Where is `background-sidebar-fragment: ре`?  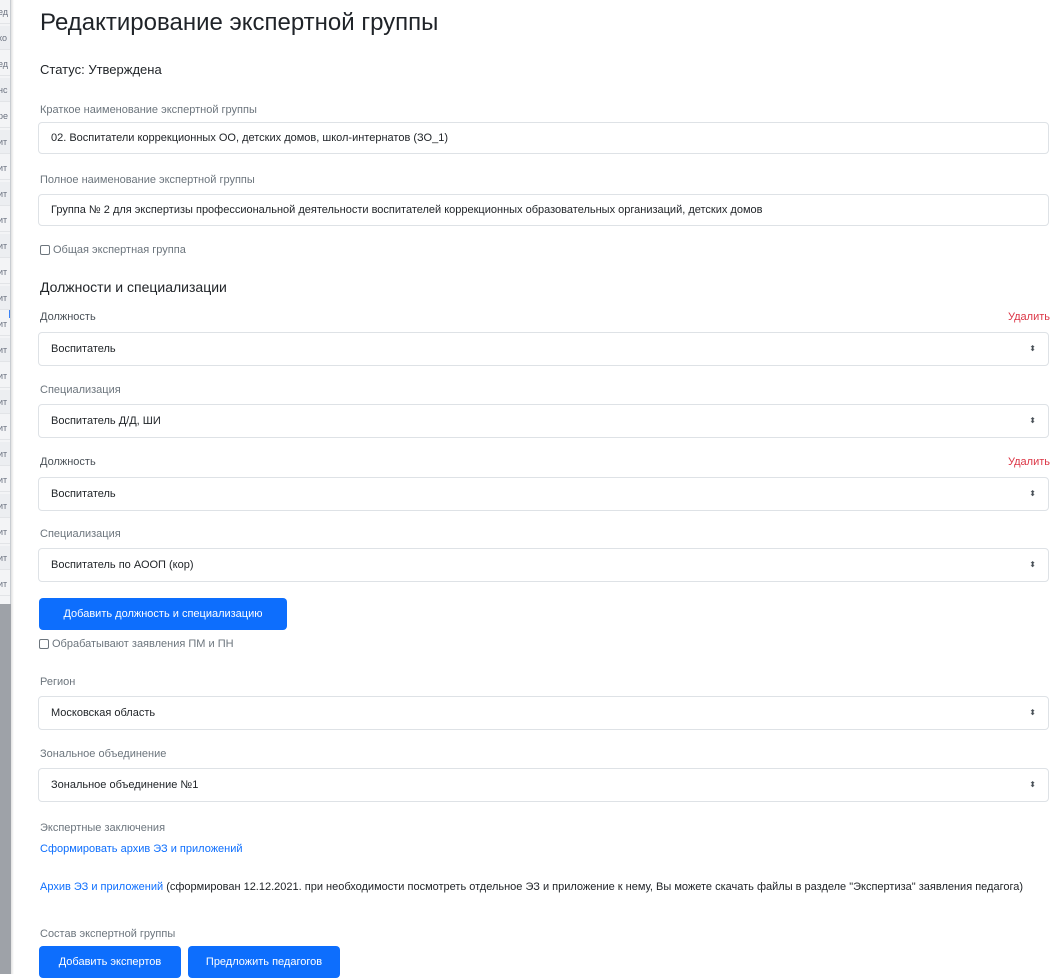 background-sidebar-fragment: ре is located at coordinates (5, 116).